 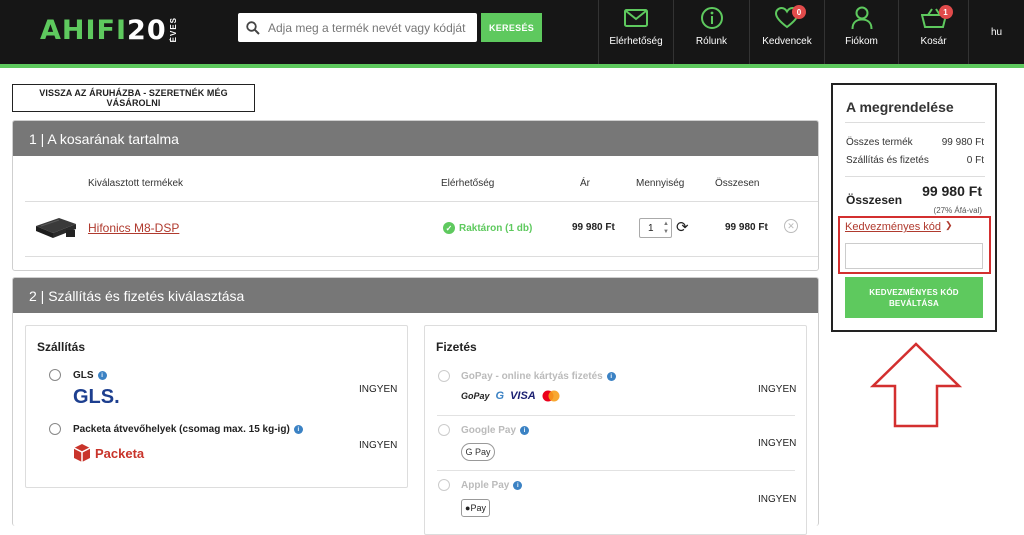 What do you see at coordinates (444, 376) in the screenshot?
I see `payment-radio-gopay` at bounding box center [444, 376].